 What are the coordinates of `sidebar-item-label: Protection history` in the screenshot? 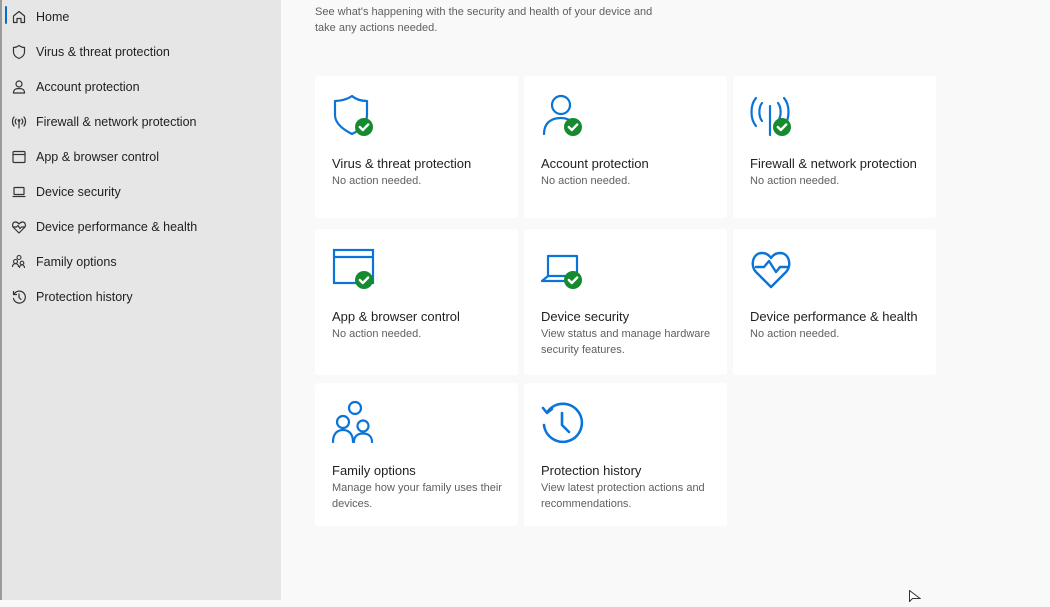 It's located at (84, 297).